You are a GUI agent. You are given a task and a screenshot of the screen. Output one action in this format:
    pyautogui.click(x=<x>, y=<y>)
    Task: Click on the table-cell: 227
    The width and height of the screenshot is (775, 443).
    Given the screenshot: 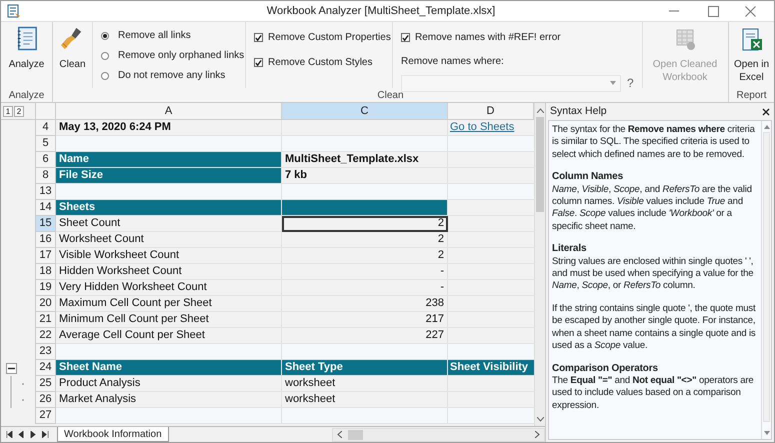 What is the action you would take?
    pyautogui.click(x=365, y=336)
    